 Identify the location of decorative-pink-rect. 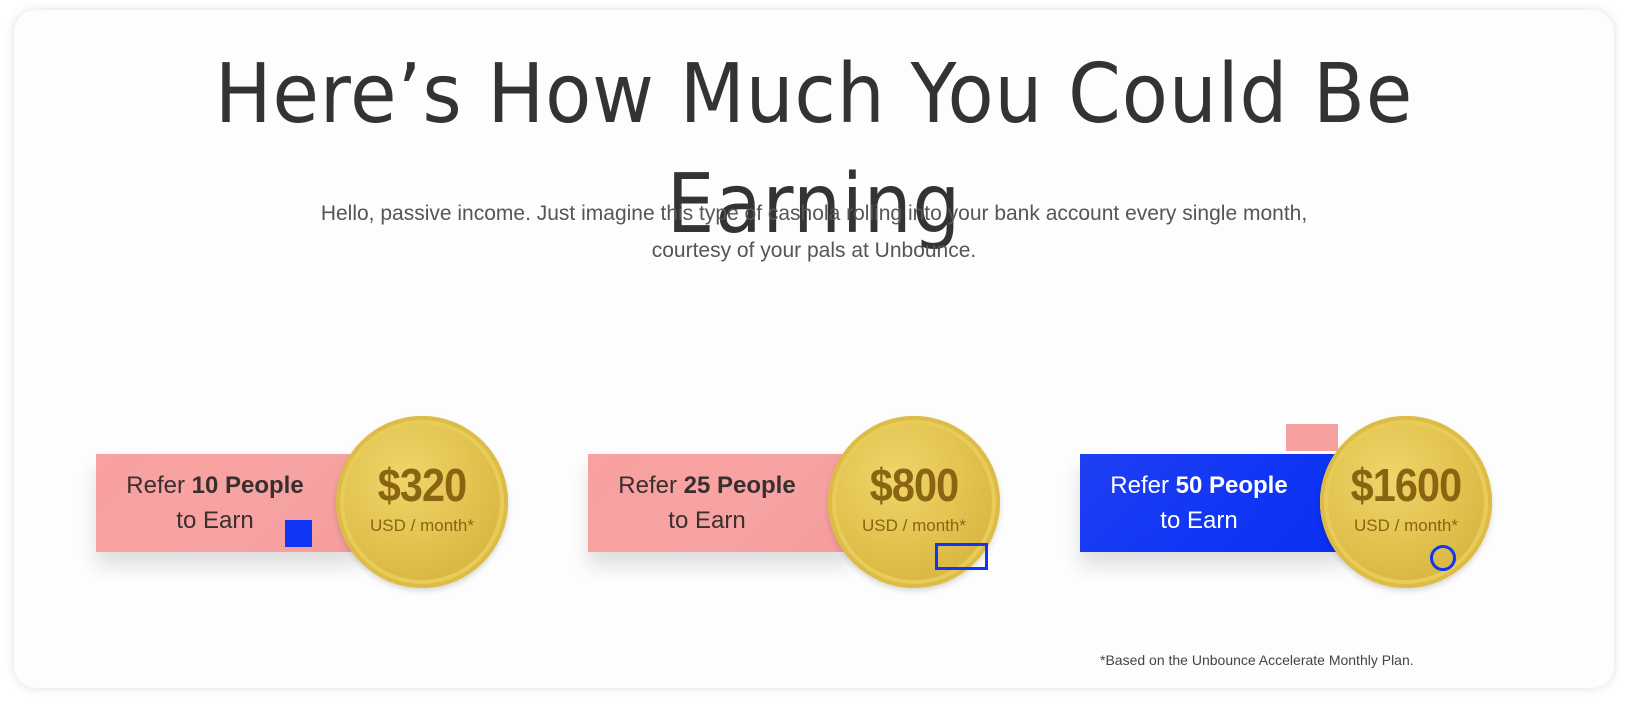
(1312, 437).